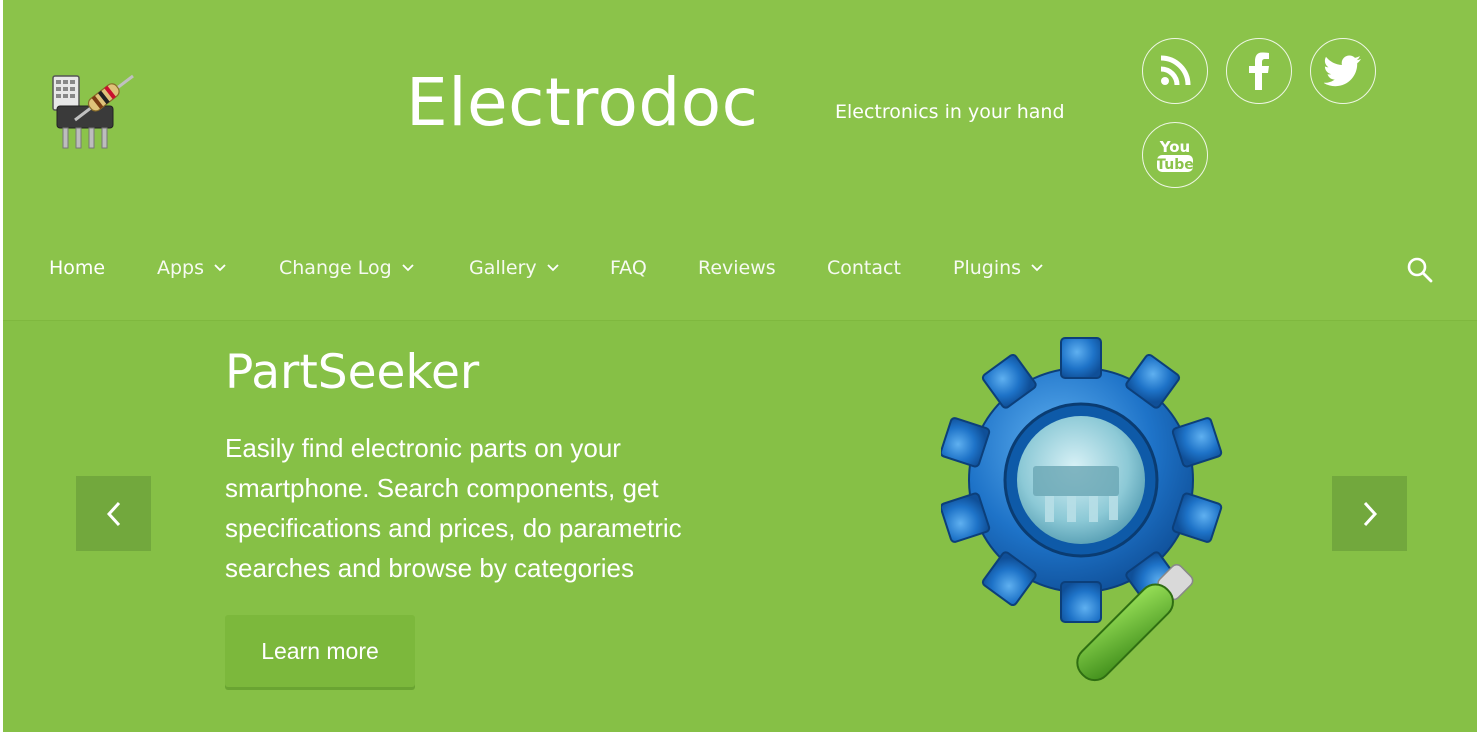 Image resolution: width=1477 pixels, height=732 pixels. I want to click on nav-item-label: FAQ, so click(628, 268).